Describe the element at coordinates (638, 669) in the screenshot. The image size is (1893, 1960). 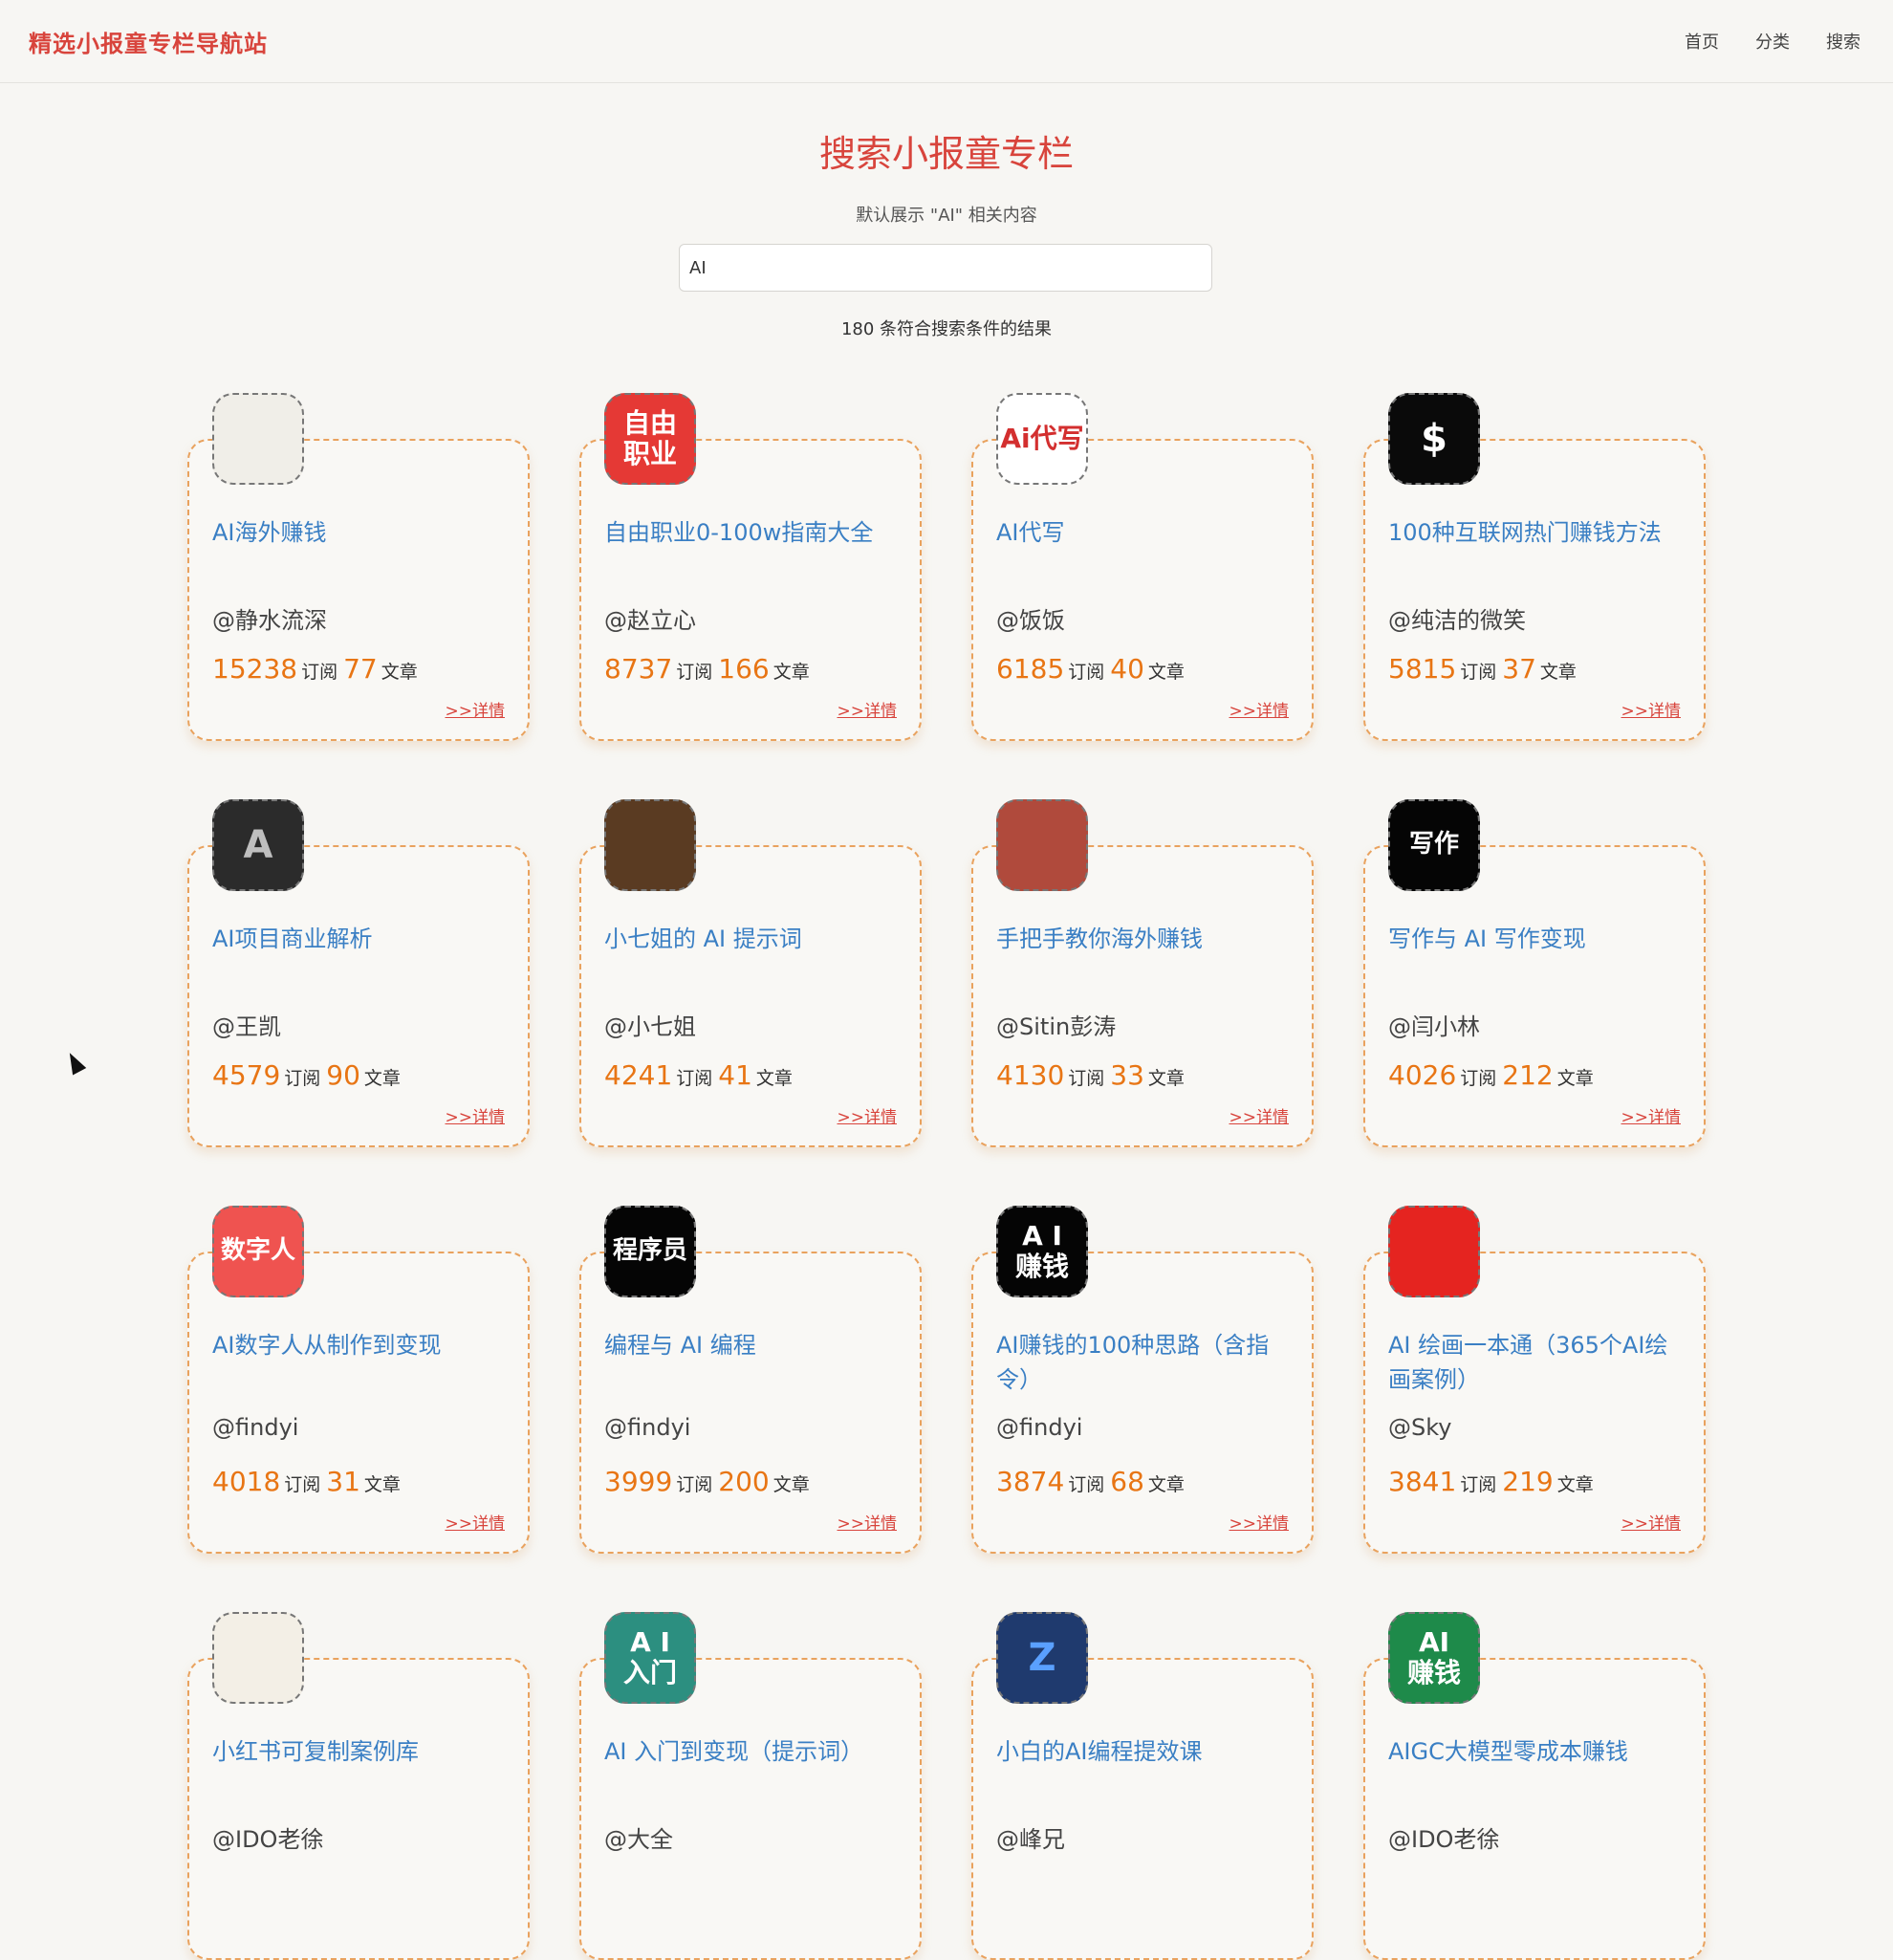
I see `subscriber-count: 8737` at that location.